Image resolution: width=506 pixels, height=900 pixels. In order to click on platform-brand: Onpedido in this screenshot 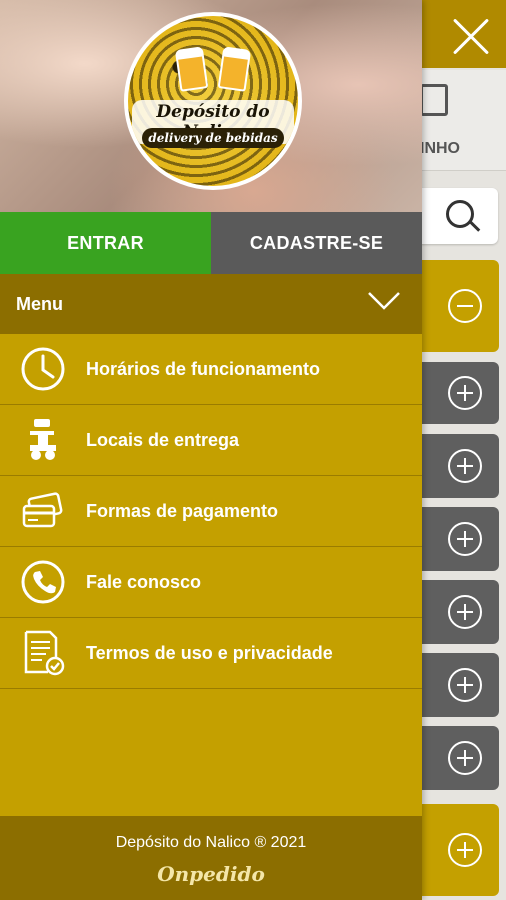, I will do `click(211, 874)`.